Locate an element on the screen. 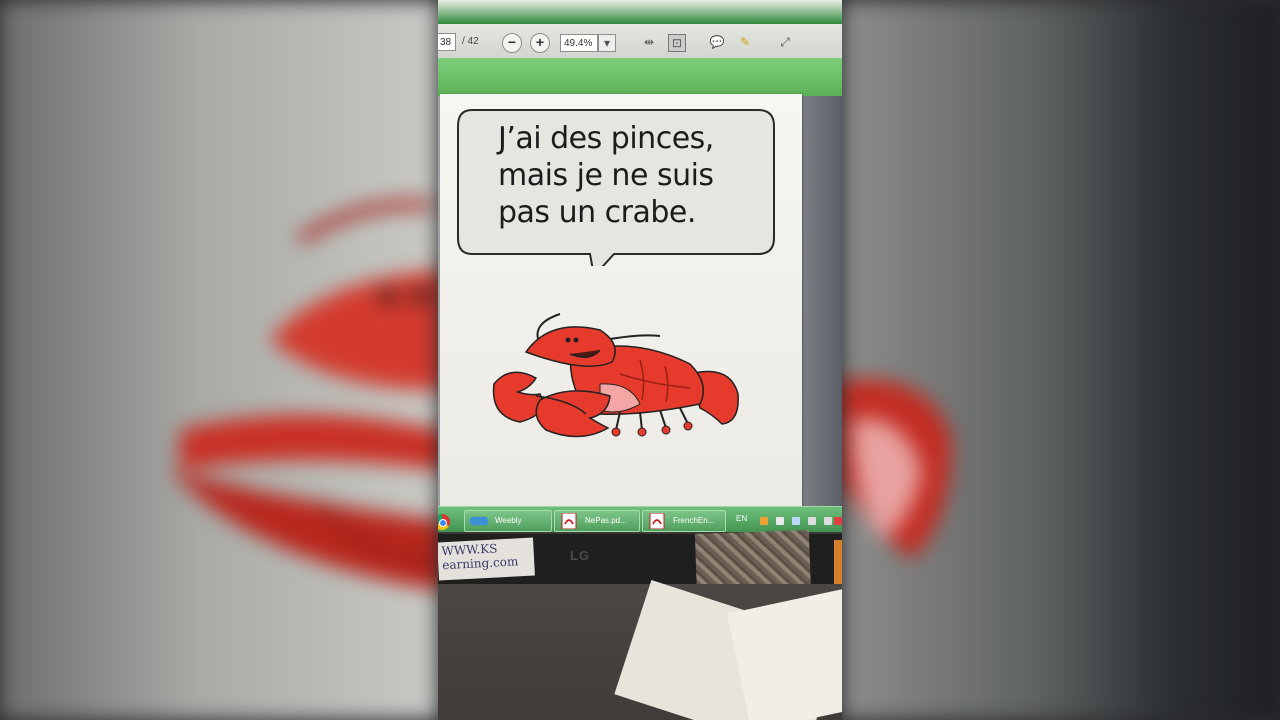  bubble-line: pas un crabe. is located at coordinates (597, 212).